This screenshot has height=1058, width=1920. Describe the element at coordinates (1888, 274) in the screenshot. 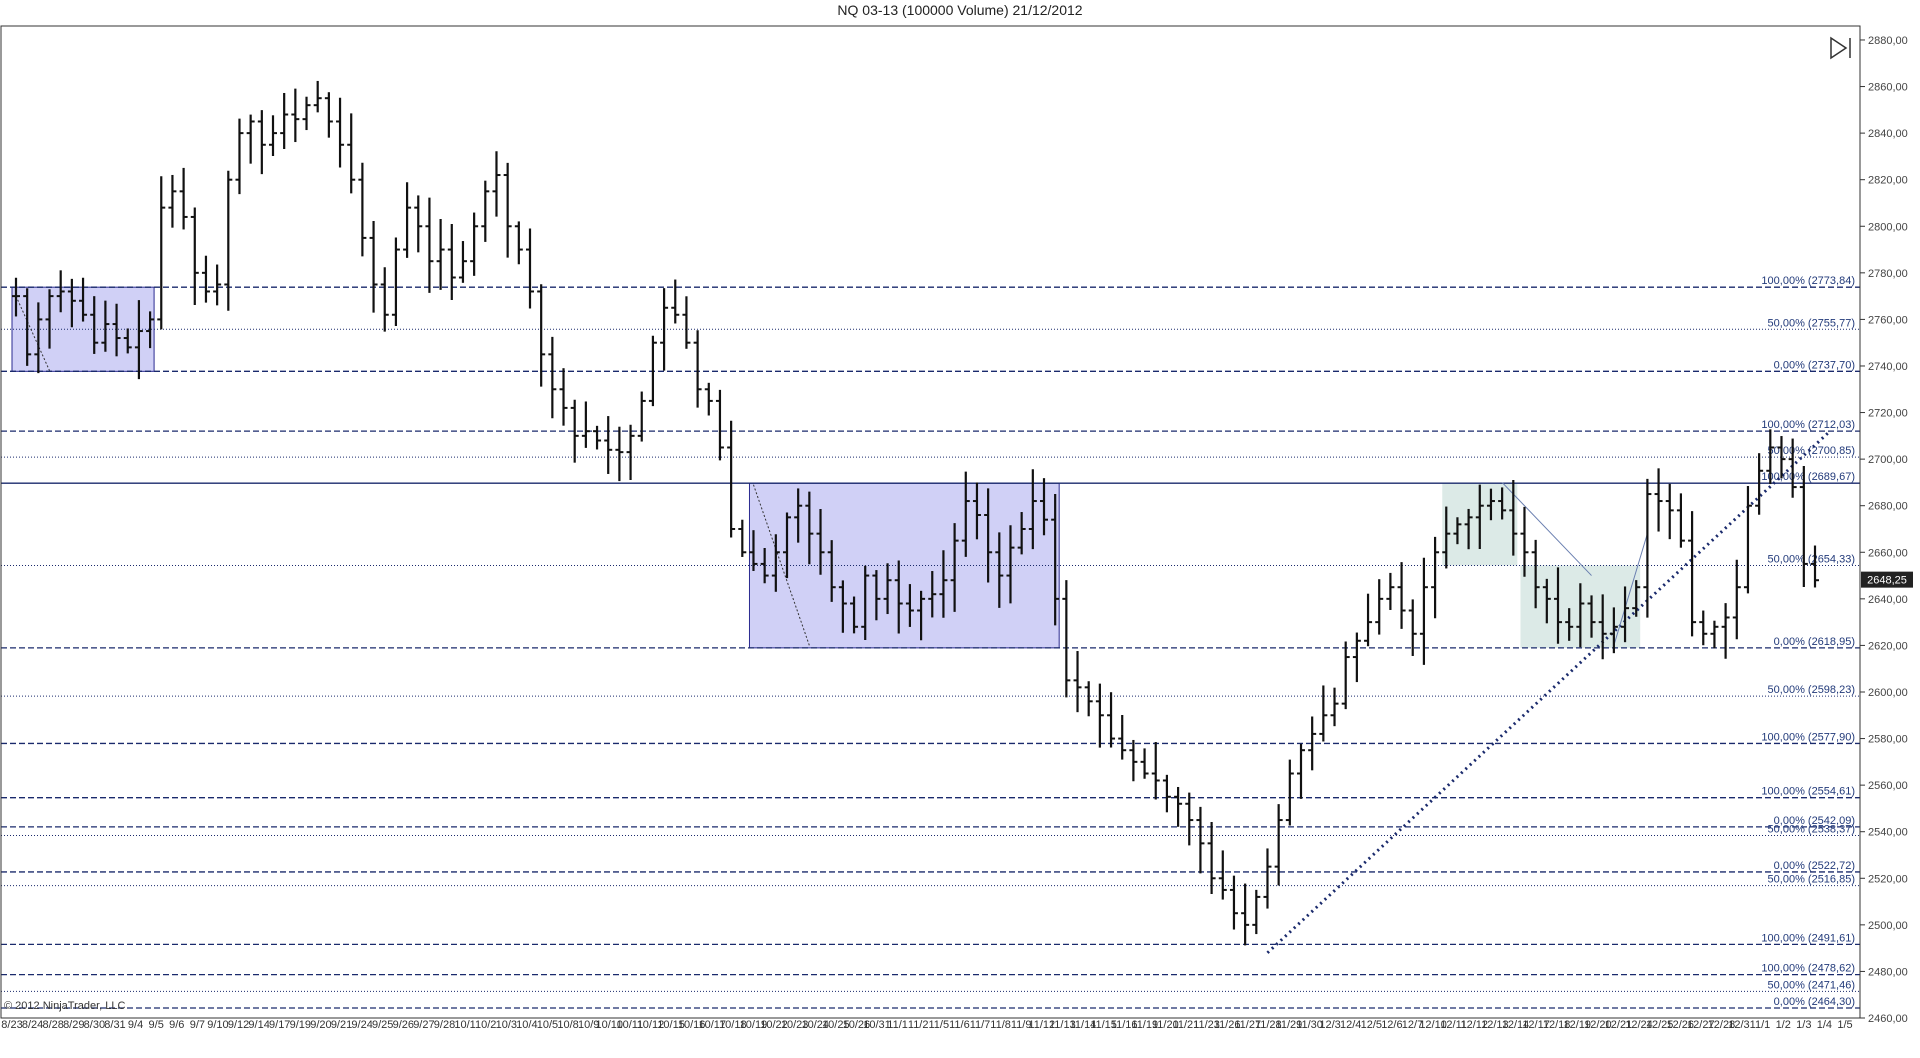

I see `y-tick-label: 2780,00` at that location.